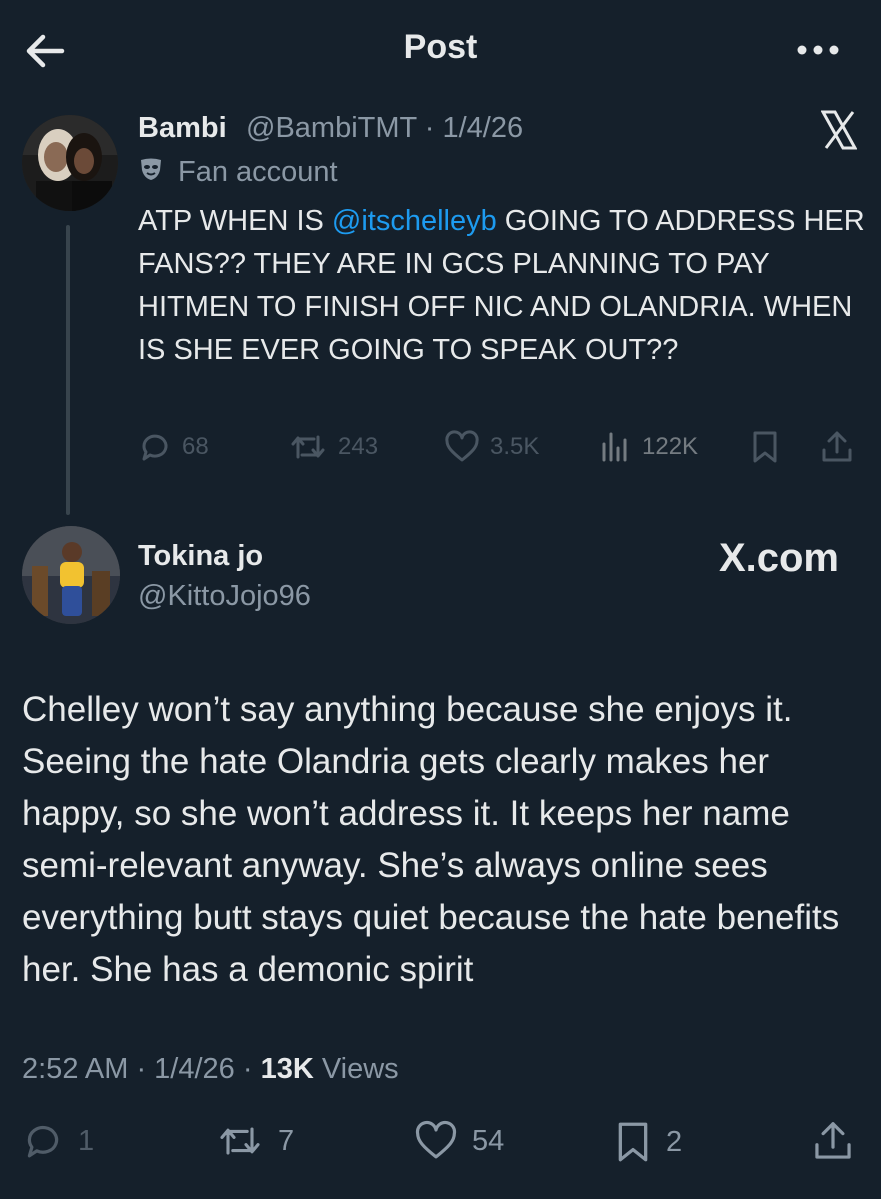 The height and width of the screenshot is (1199, 881). I want to click on share-button, so click(840, 1141).